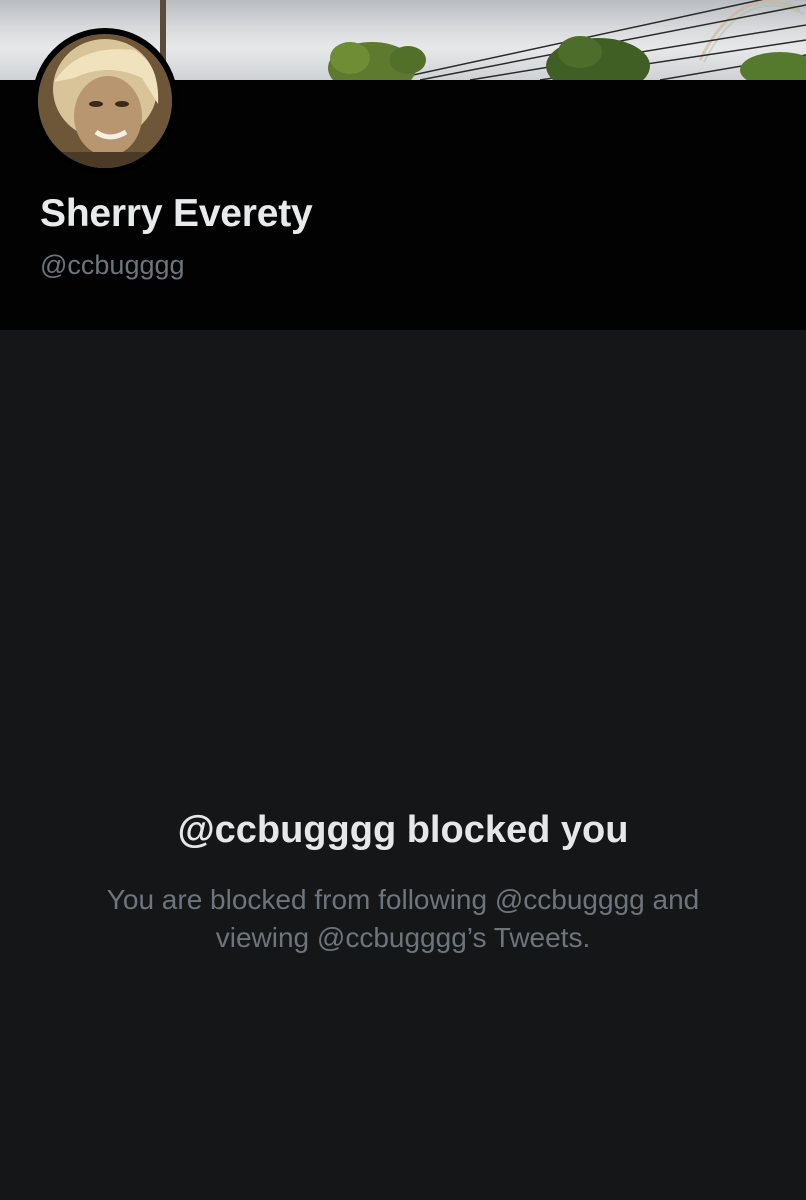 Image resolution: width=806 pixels, height=1200 pixels. I want to click on profile-photo-icon, so click(105, 101).